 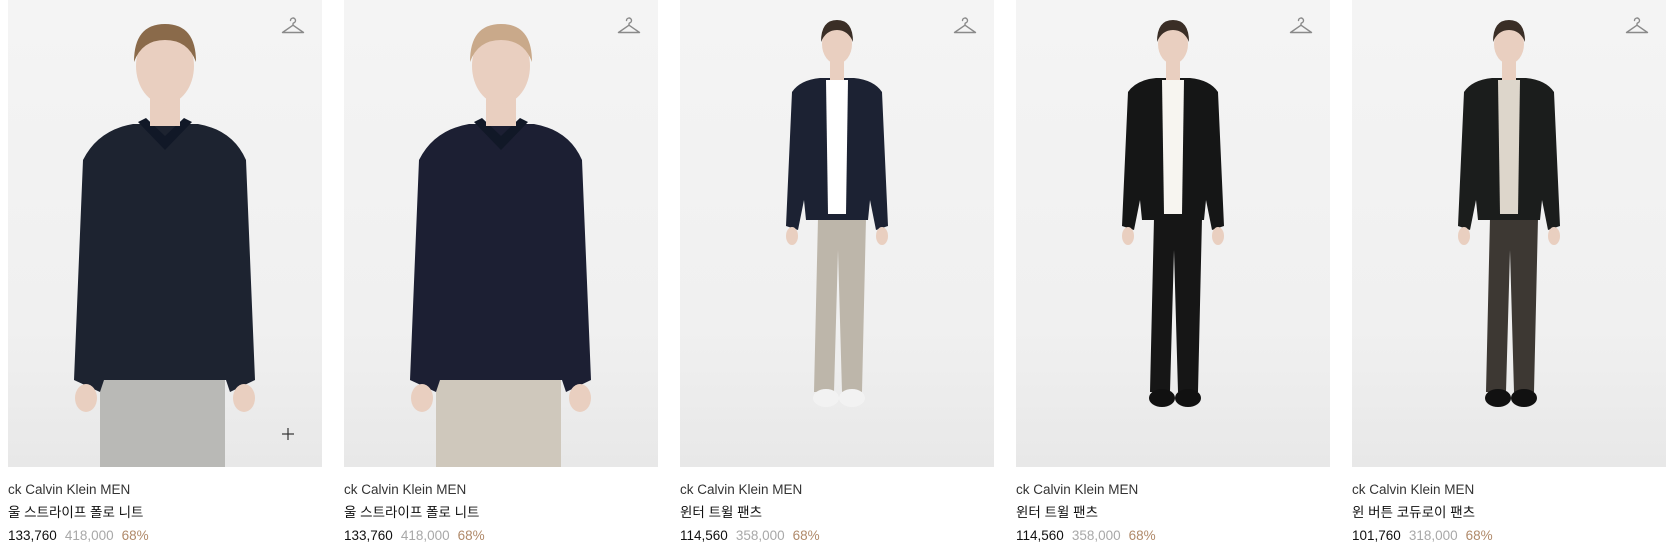 What do you see at coordinates (1376, 535) in the screenshot?
I see `sale-price: 101,760` at bounding box center [1376, 535].